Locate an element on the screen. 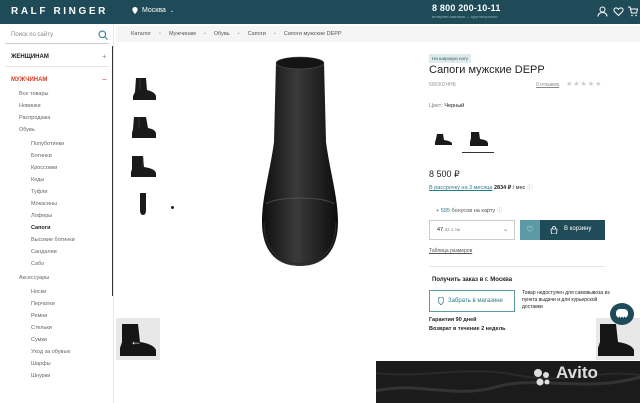 The height and width of the screenshot is (403, 640). sidebar-item-keds: Кеды is located at coordinates (37, 180).